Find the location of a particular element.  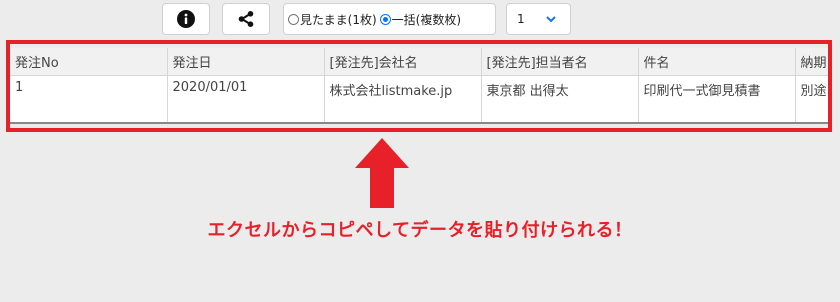

radio-option-as-seen: 見たまま(1枚) is located at coordinates (332, 19).